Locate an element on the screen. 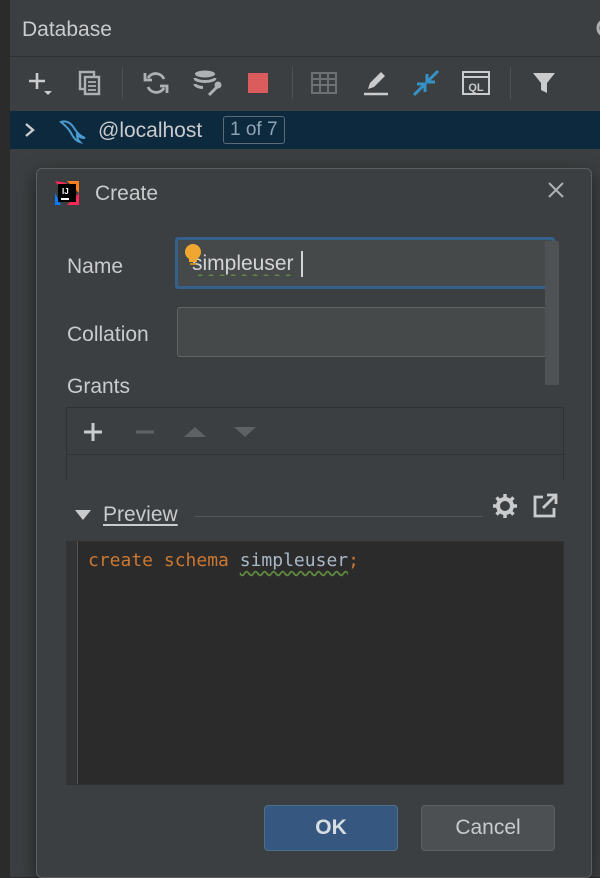 This screenshot has width=600, height=878. collation-input is located at coordinates (365, 332).